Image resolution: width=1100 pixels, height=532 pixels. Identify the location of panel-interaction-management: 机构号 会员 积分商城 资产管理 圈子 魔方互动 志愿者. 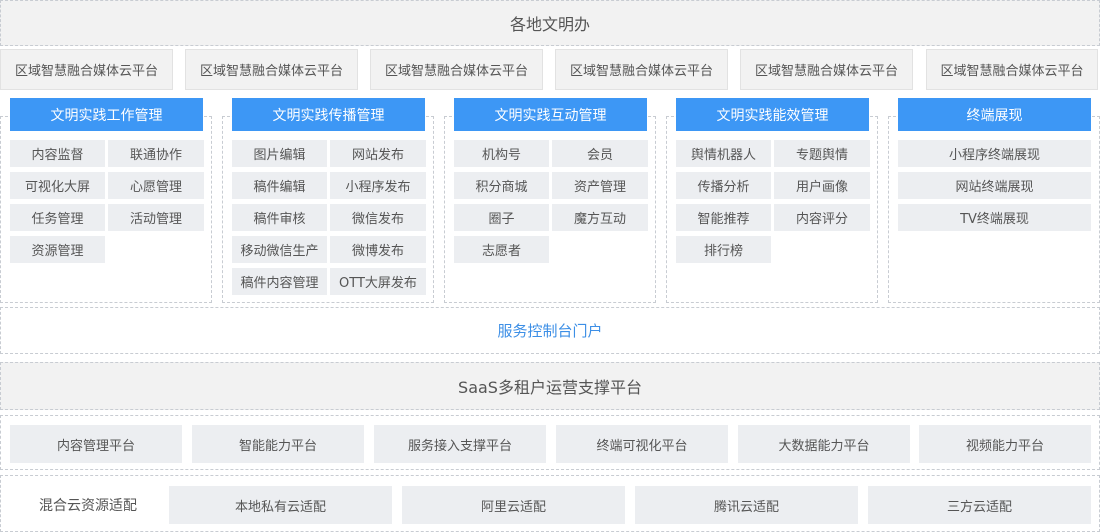
(550, 209).